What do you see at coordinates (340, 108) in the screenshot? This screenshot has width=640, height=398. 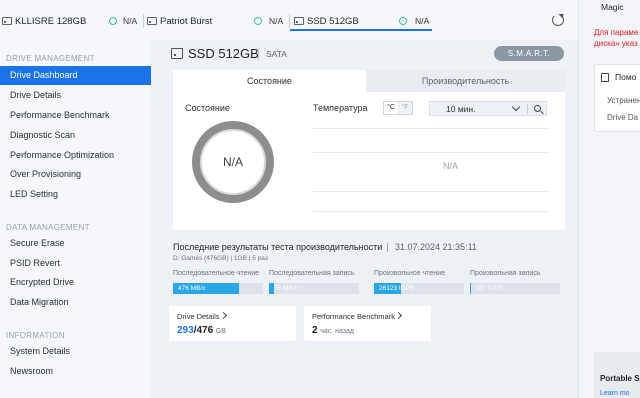 I see `temperature-label: Температура` at bounding box center [340, 108].